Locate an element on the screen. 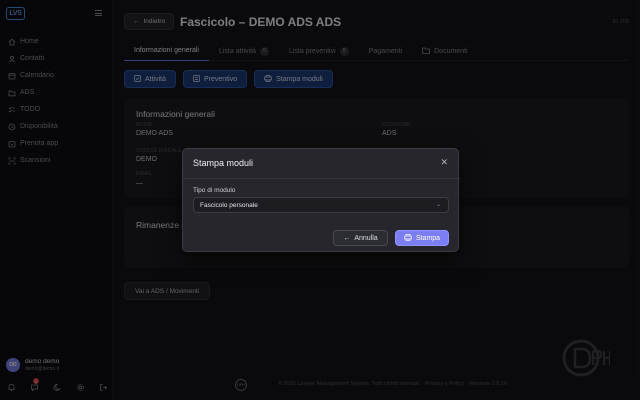 This screenshot has height=400, width=640. close-icon: ✕ is located at coordinates (444, 162).